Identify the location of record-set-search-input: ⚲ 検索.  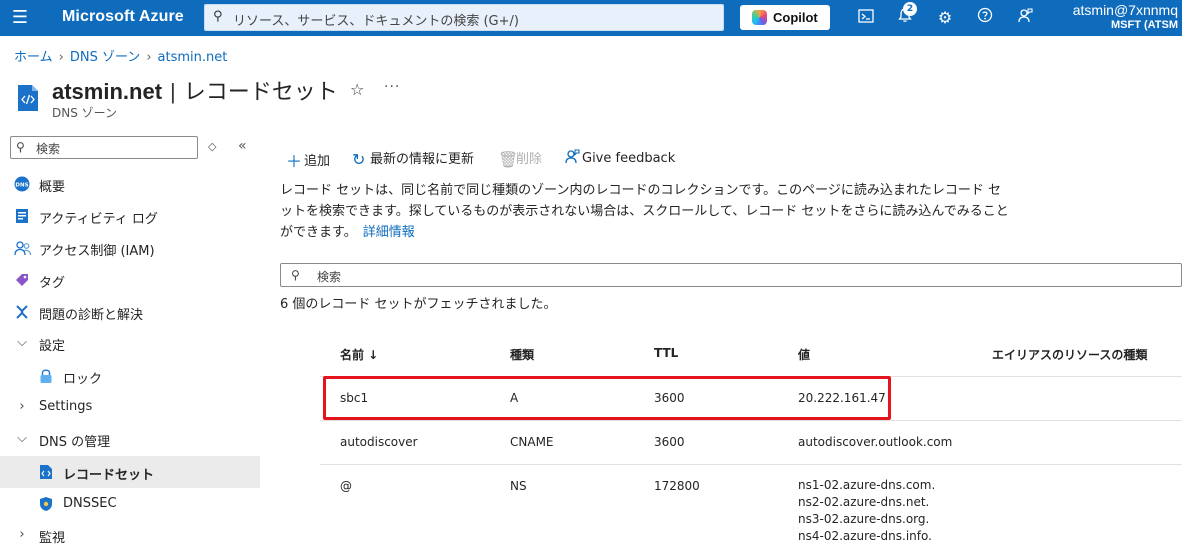
(731, 275).